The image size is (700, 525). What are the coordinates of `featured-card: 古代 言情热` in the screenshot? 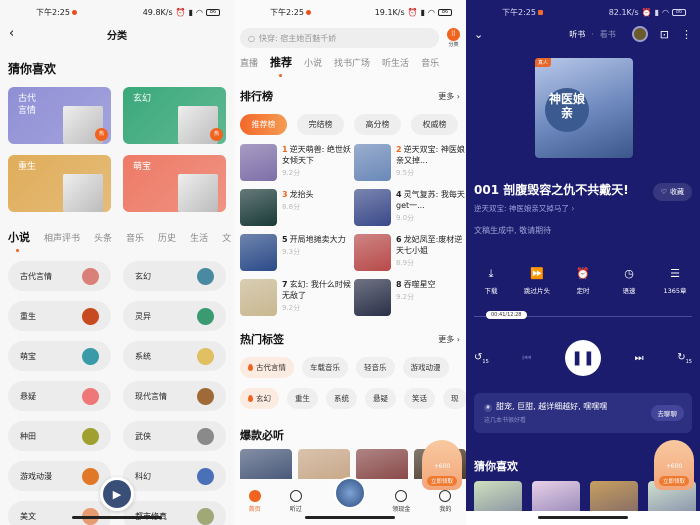 It's located at (59, 115).